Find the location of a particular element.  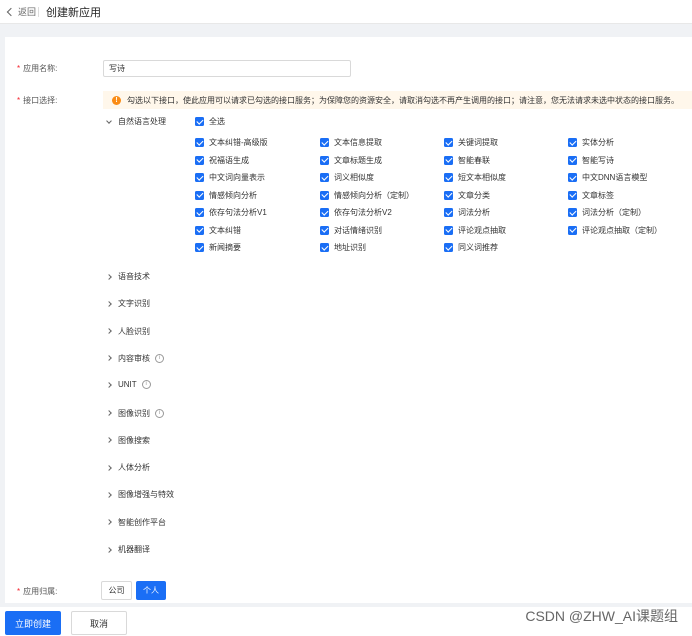

api-checkbox-label: 文本纠错 is located at coordinates (225, 230).